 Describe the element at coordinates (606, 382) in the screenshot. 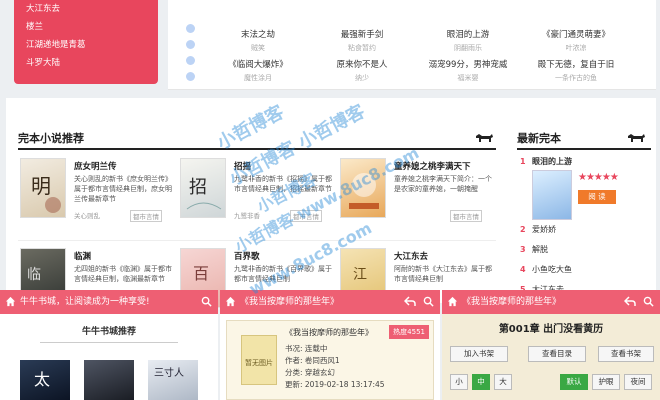

I see `theme-eye-button: 护眼` at that location.